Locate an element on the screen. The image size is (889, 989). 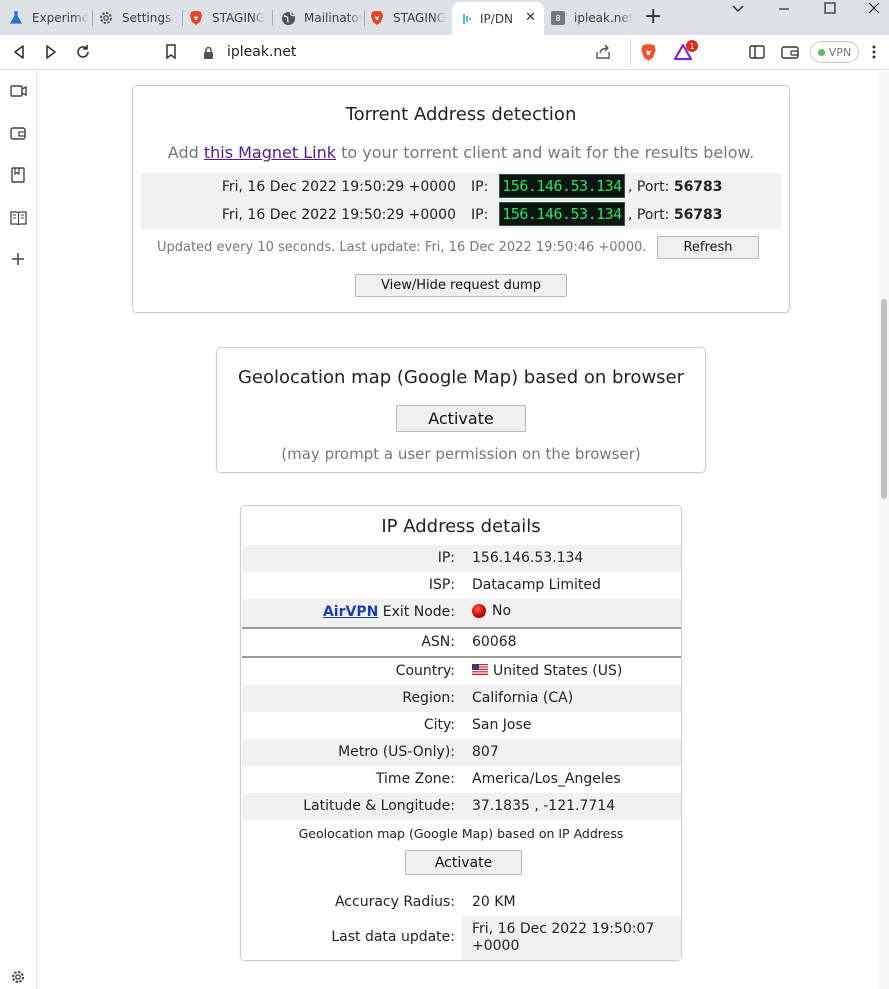
red-status-dot-icon is located at coordinates (479, 611).